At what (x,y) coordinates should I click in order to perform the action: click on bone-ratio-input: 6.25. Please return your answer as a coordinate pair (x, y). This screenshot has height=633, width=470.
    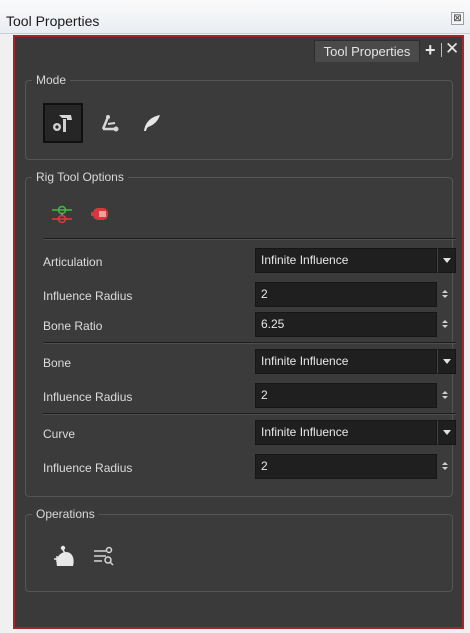
    Looking at the image, I should click on (346, 324).